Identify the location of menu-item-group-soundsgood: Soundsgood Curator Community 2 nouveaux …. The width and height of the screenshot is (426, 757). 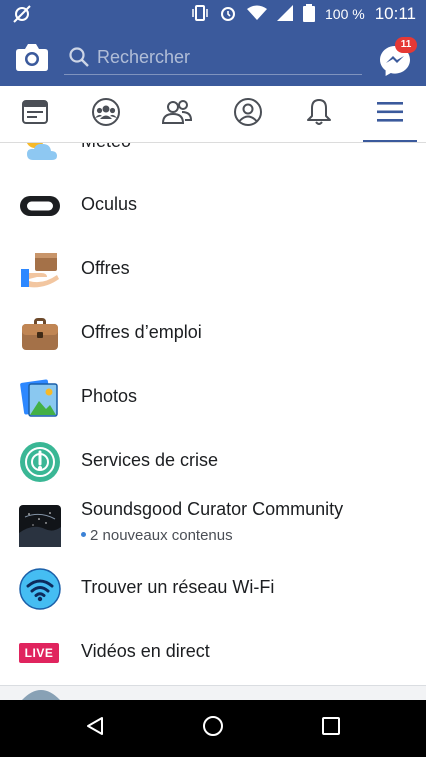
(213, 526).